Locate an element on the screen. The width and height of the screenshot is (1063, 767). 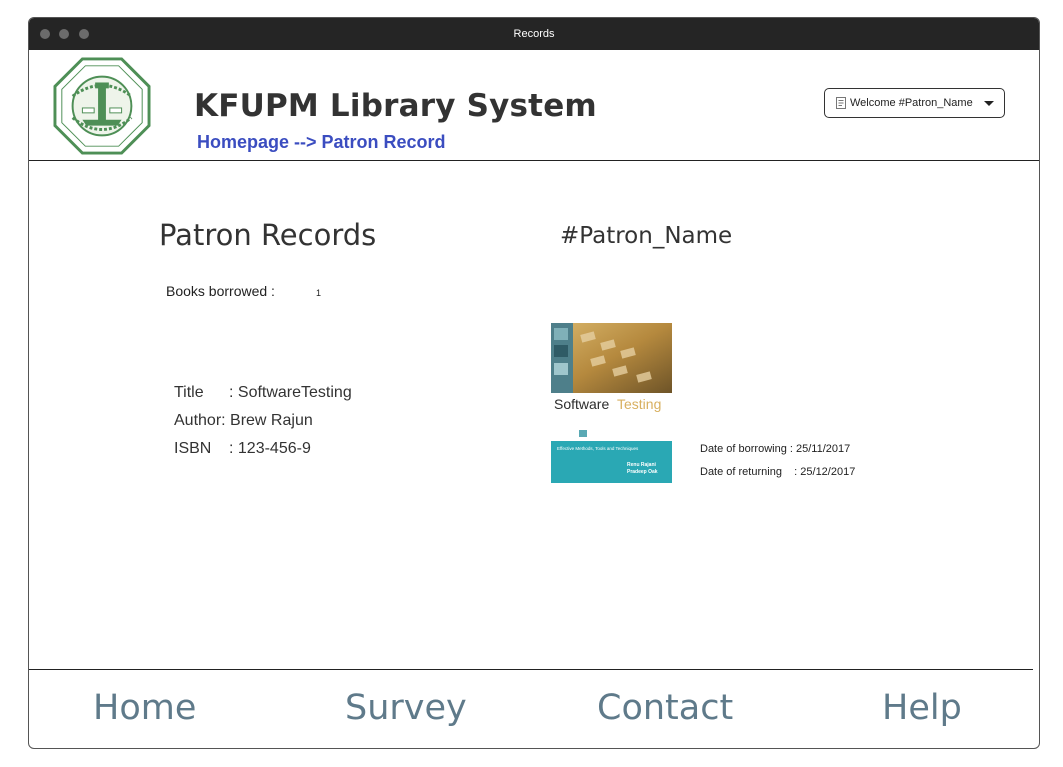
document-icon is located at coordinates (841, 103).